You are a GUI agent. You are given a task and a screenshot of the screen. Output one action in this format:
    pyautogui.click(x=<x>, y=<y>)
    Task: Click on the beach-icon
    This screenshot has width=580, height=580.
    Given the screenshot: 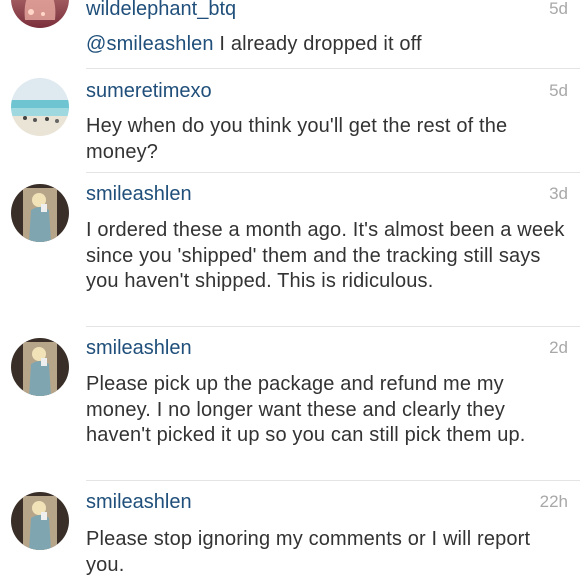 What is the action you would take?
    pyautogui.click(x=40, y=107)
    